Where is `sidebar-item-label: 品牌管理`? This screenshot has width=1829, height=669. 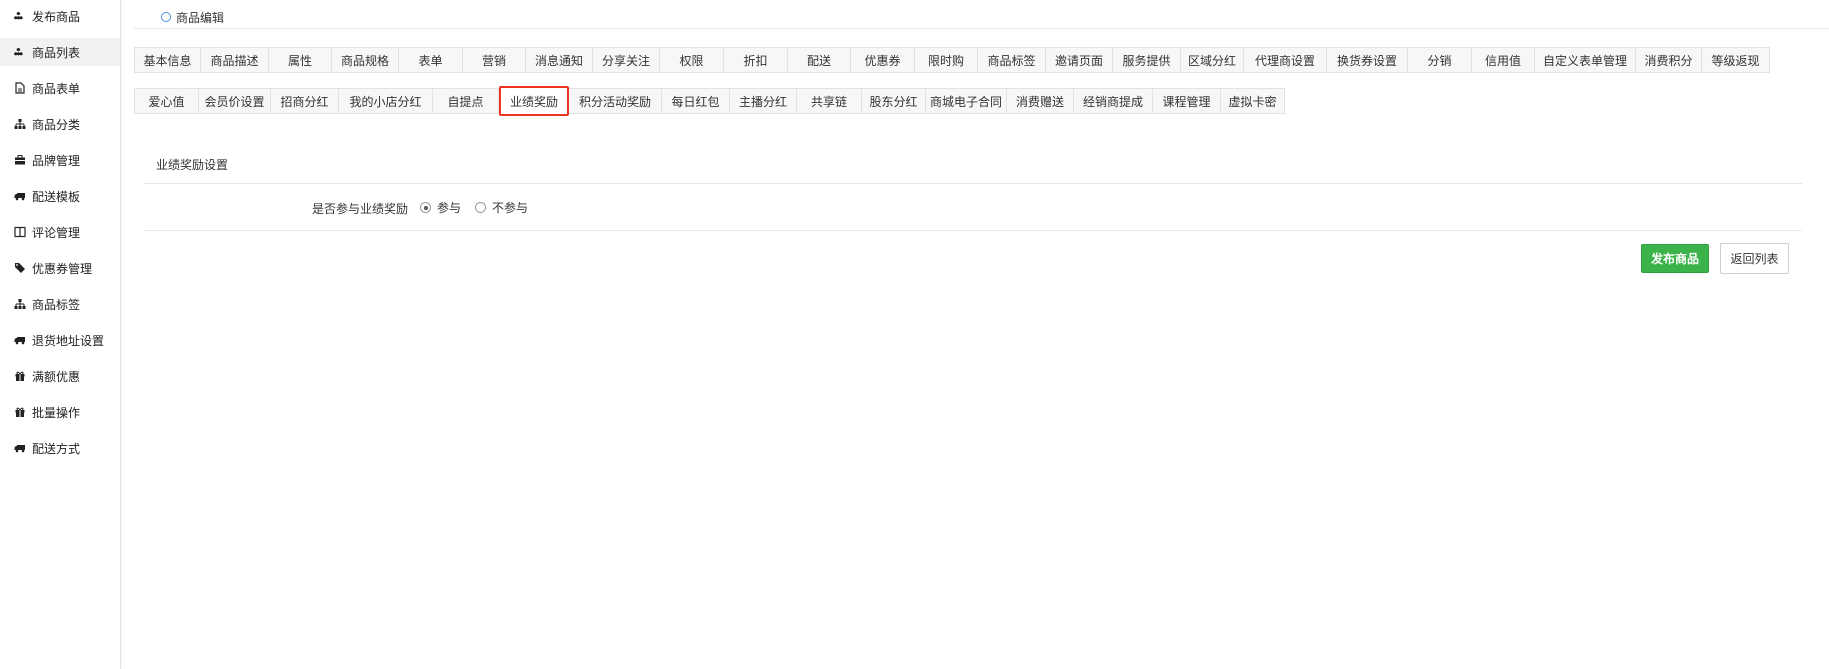
sidebar-item-label: 品牌管理 is located at coordinates (56, 160).